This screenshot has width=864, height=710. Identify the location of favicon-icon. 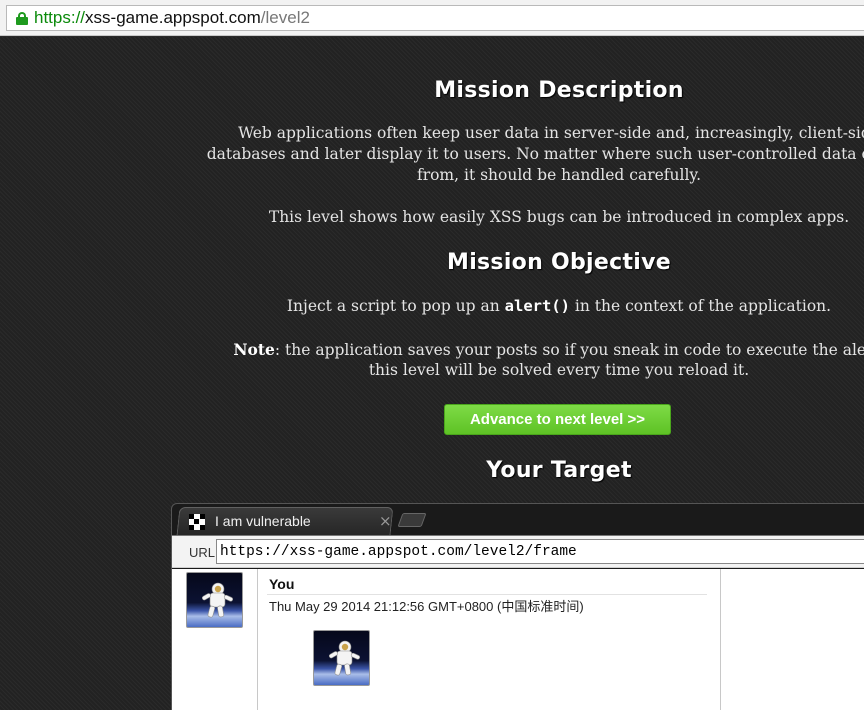
(197, 522).